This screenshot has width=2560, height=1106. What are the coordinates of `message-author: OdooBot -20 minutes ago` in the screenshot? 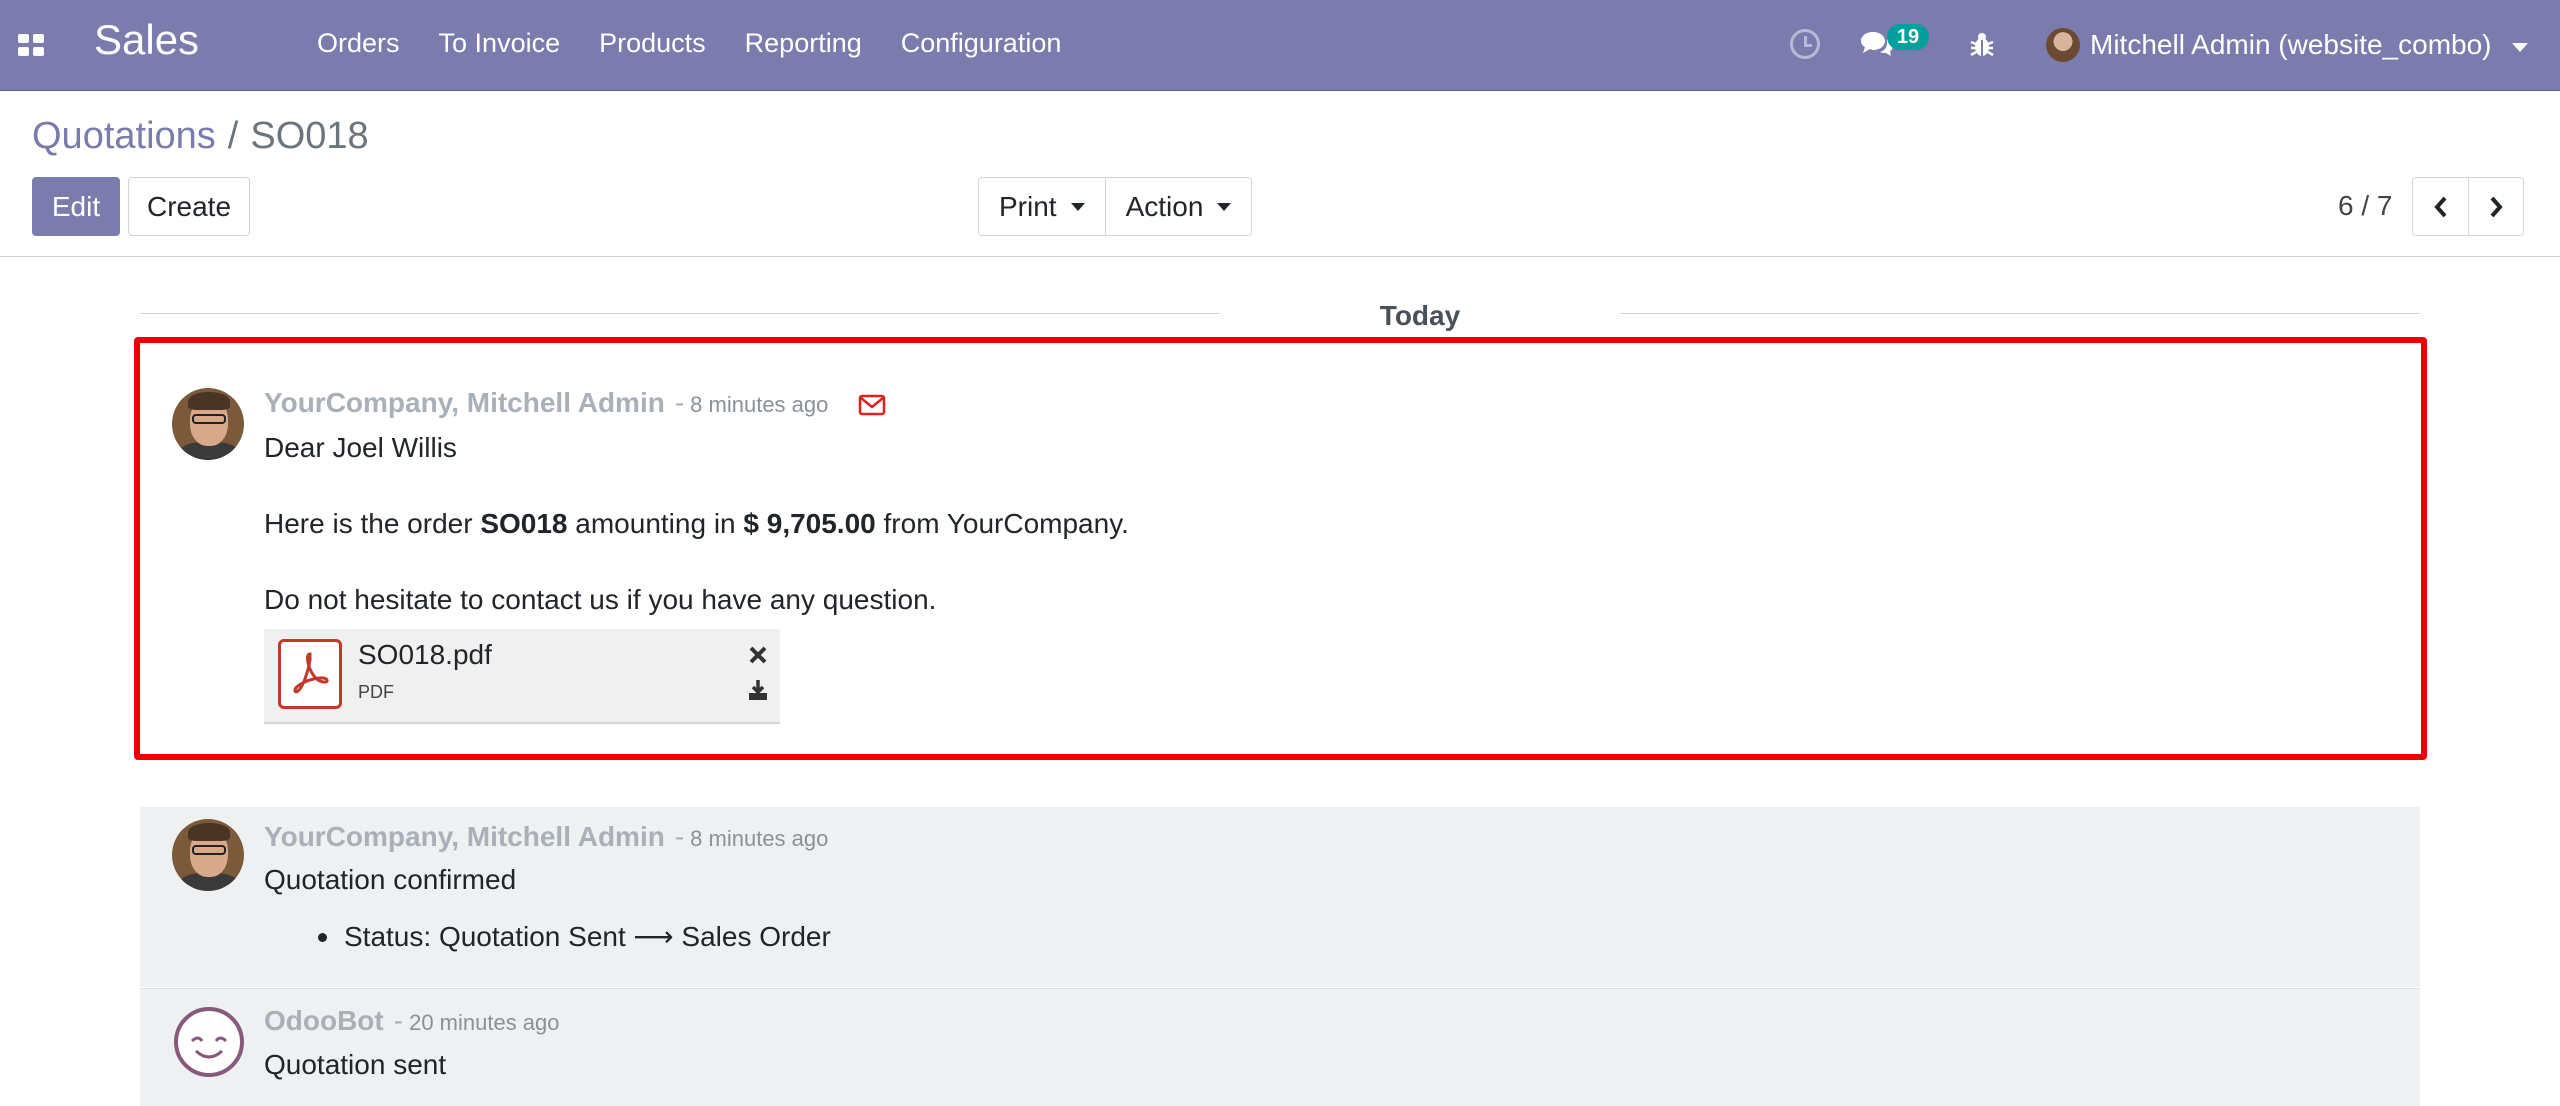 It's located at (412, 1021).